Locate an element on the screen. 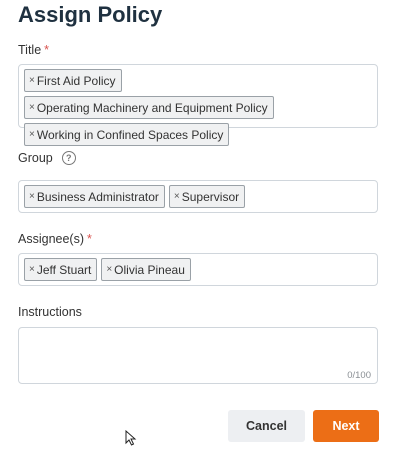  chip-label: Olivia Pineau is located at coordinates (149, 269).